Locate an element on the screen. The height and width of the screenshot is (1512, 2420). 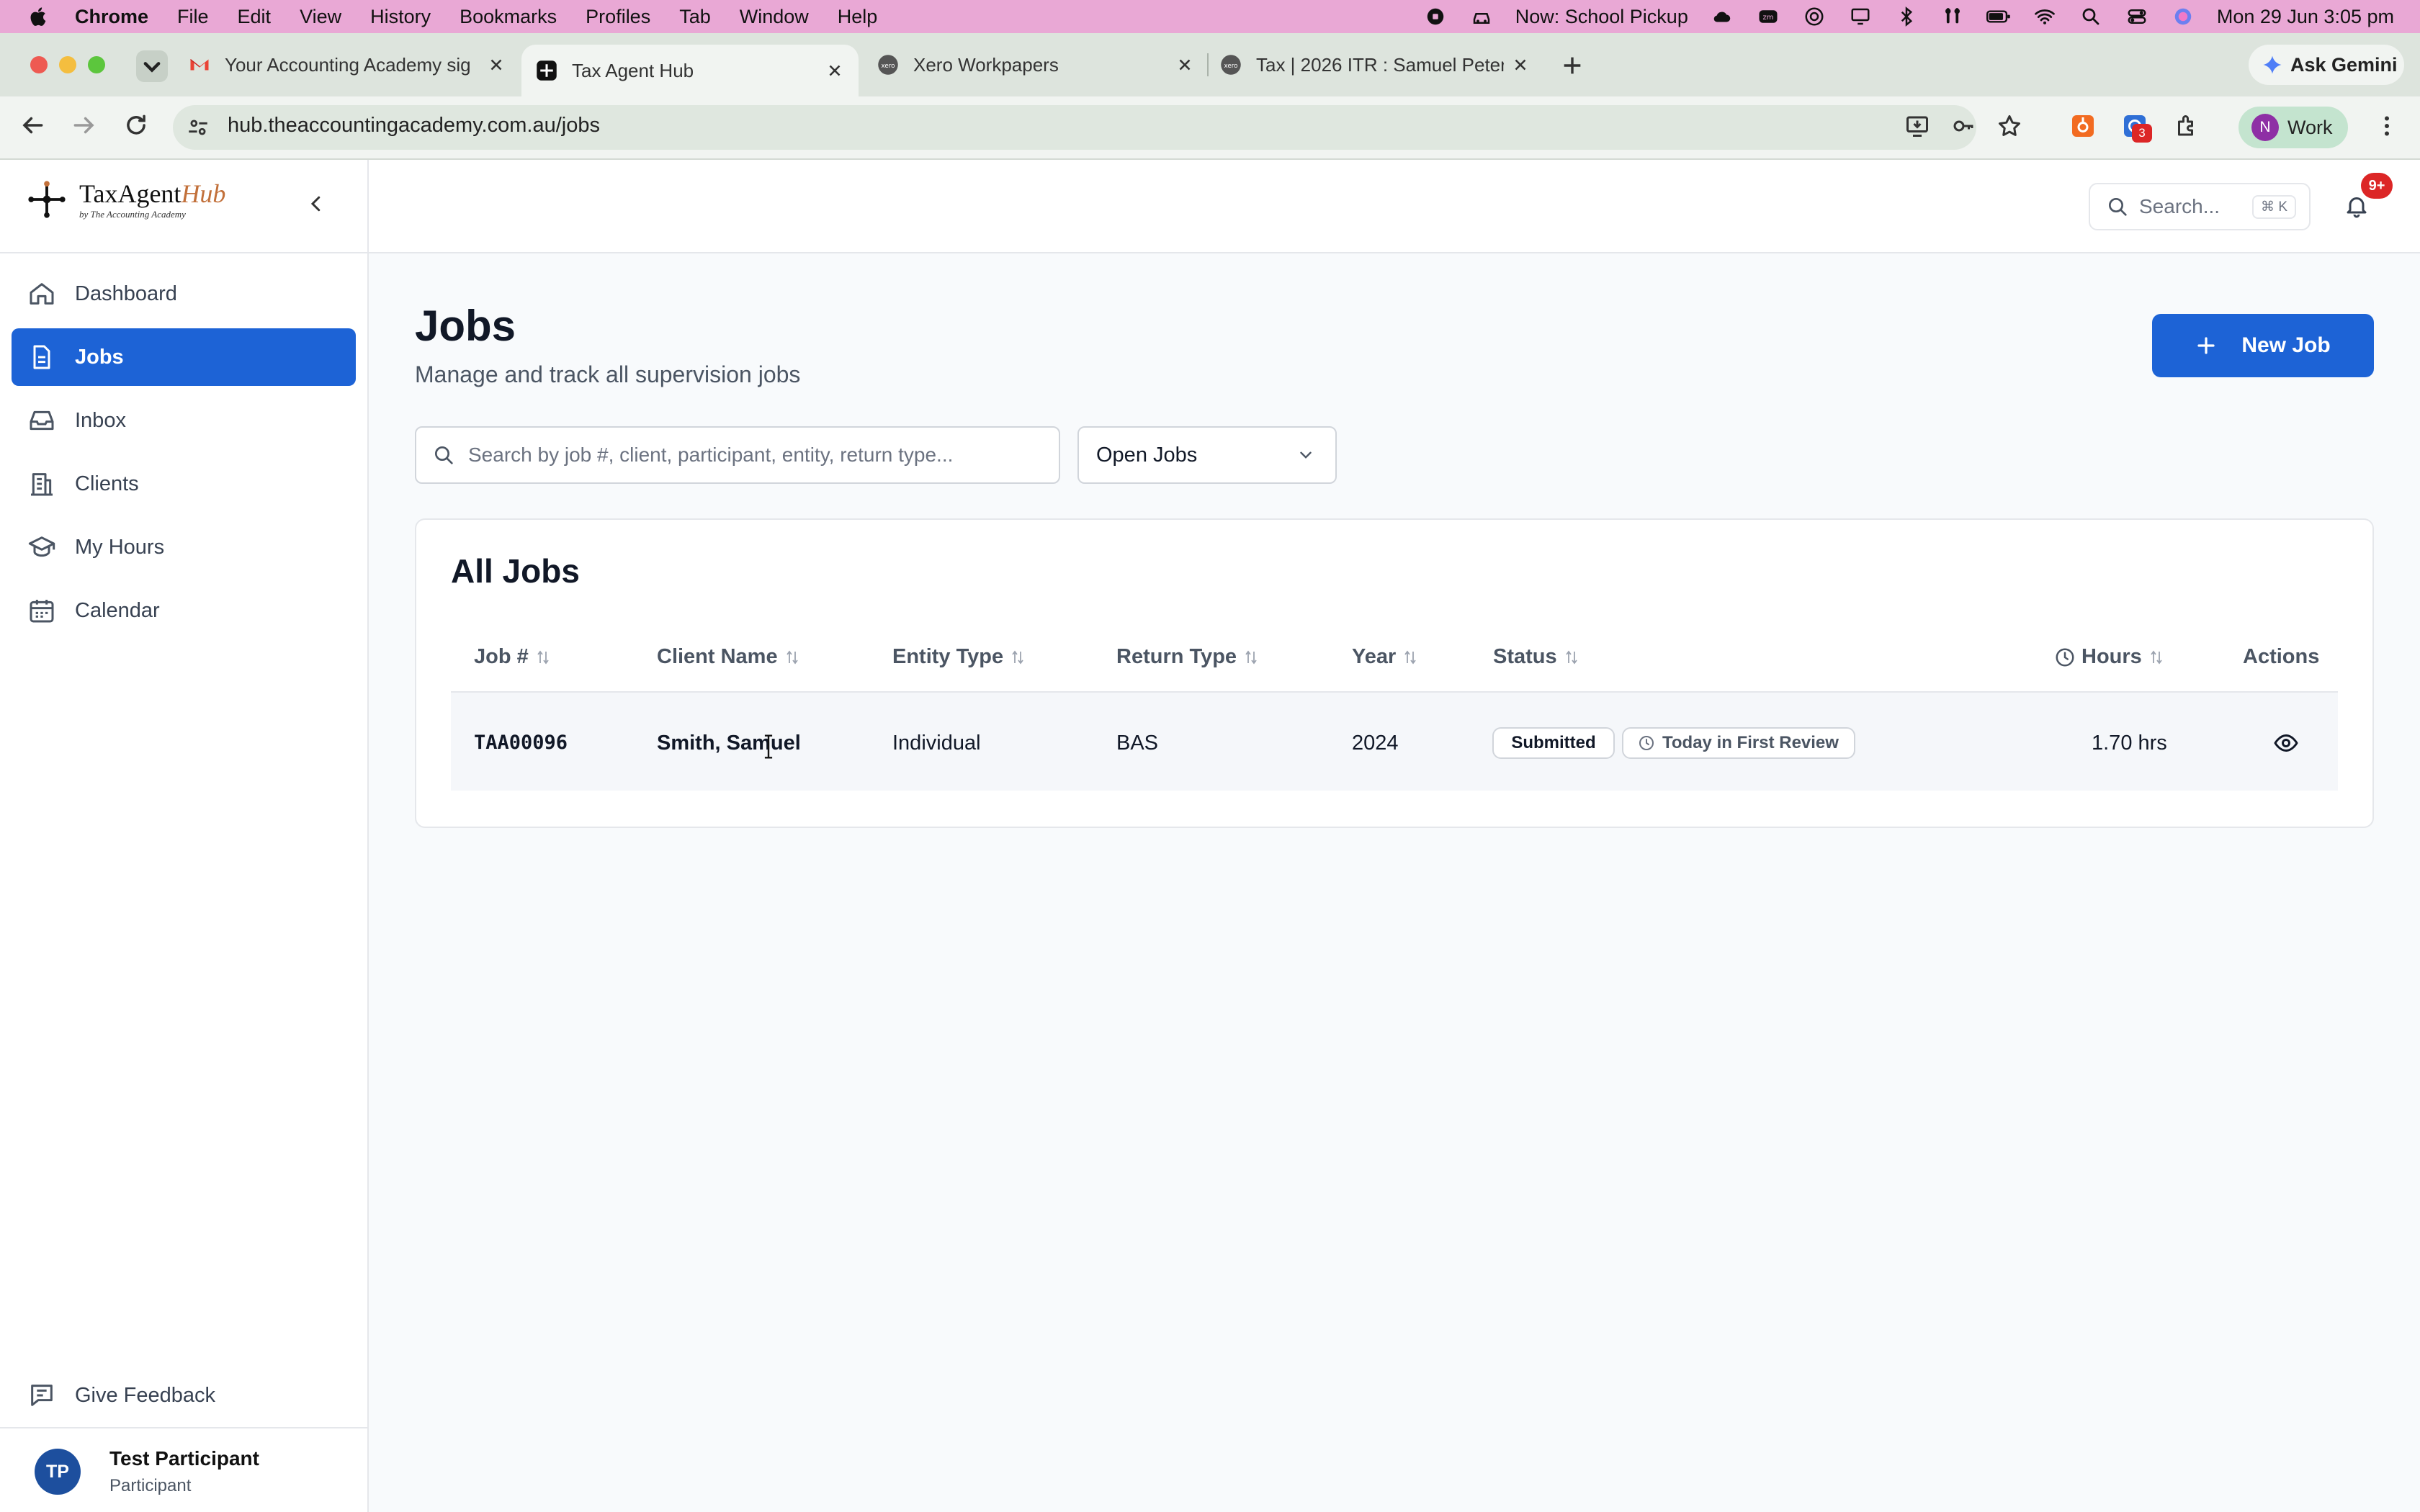
gemini-sparkle-icon is located at coordinates (2272, 64).